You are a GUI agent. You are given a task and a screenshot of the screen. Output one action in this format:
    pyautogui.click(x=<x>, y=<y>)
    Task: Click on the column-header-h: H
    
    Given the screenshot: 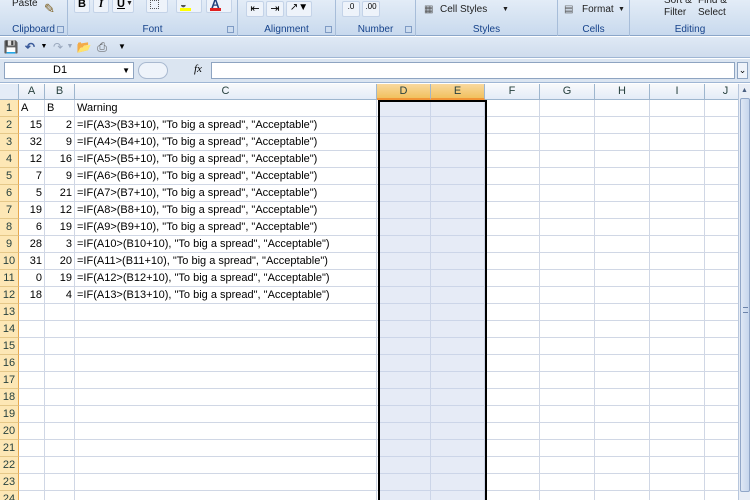 What is the action you would take?
    pyautogui.click(x=622, y=92)
    